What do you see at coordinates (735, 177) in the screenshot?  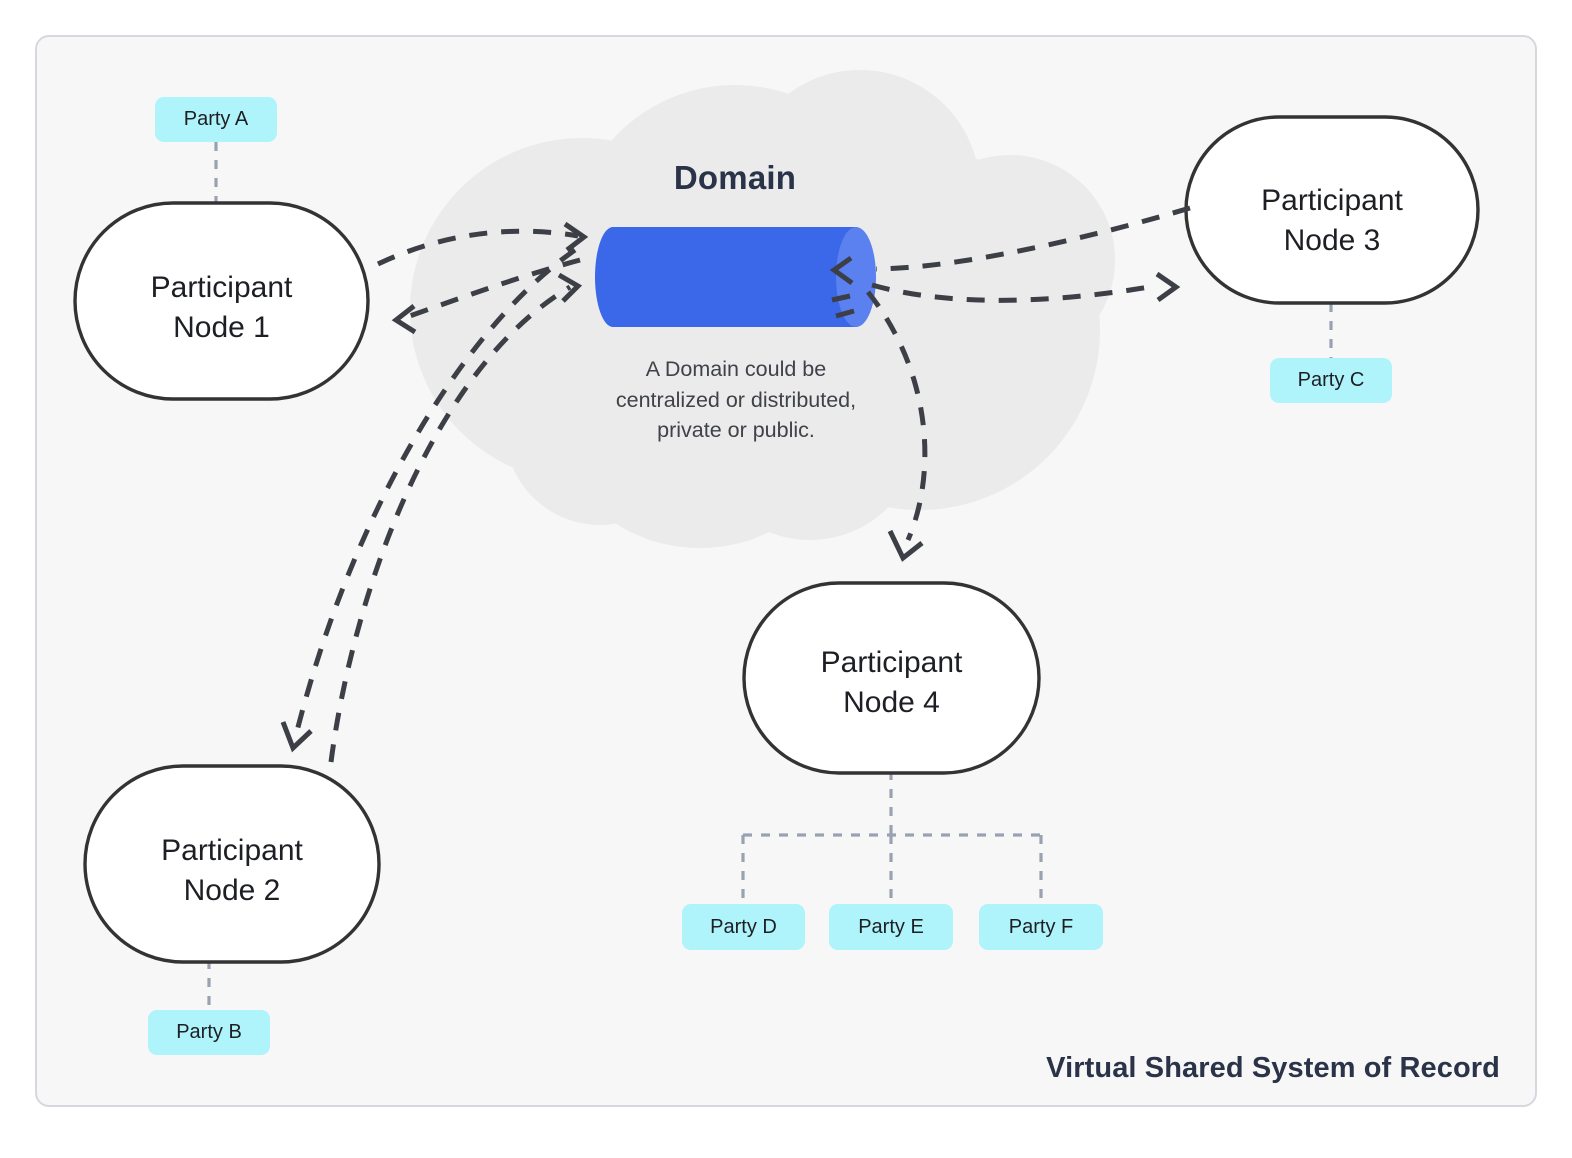 I see `domain-title: Domain` at bounding box center [735, 177].